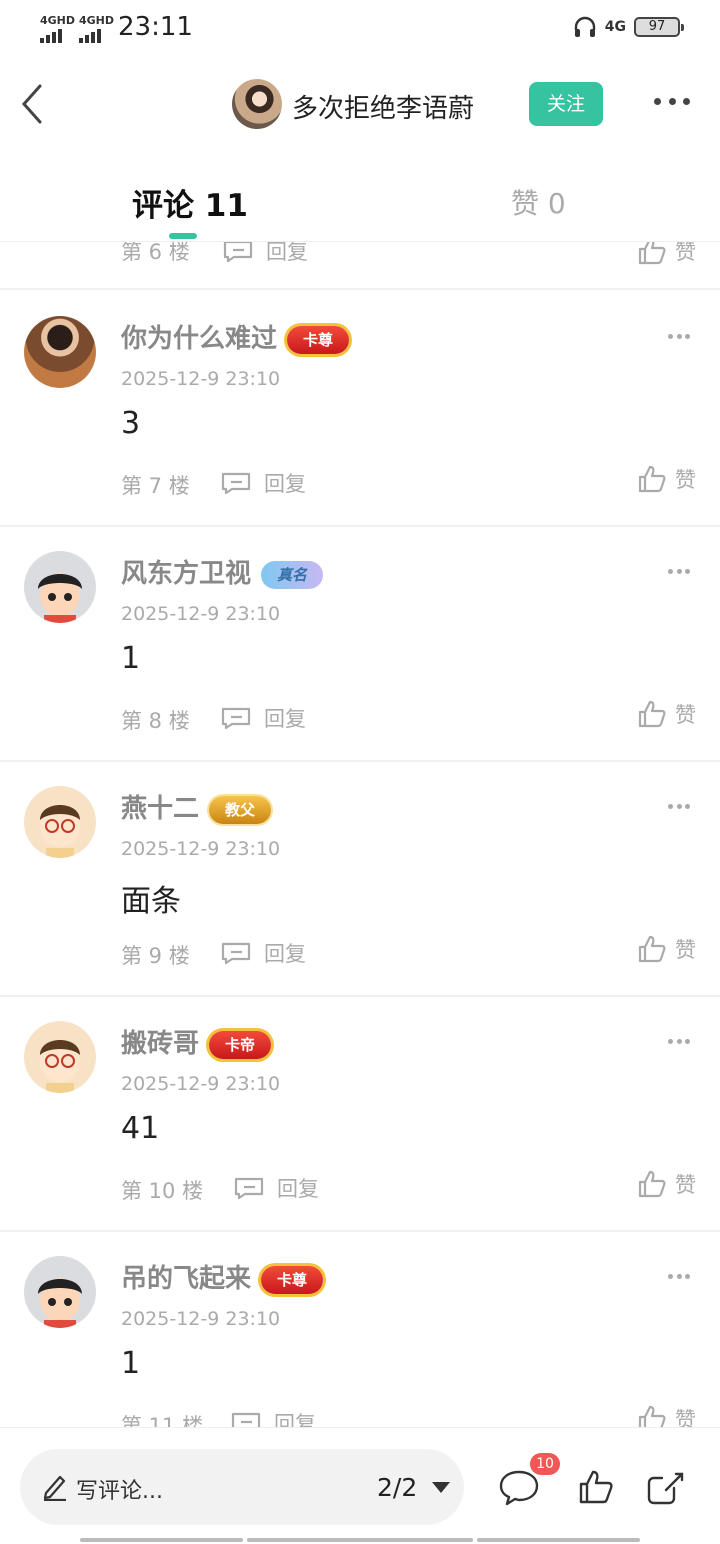 The width and height of the screenshot is (720, 1544). I want to click on tab-likes: 赞 0, so click(538, 202).